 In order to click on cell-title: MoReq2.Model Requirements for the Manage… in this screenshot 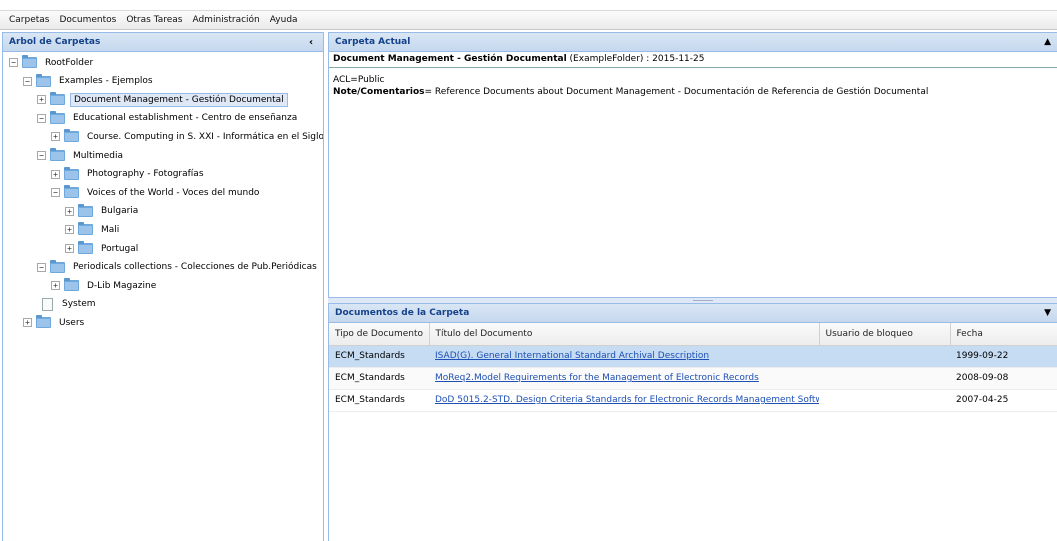, I will do `click(624, 378)`.